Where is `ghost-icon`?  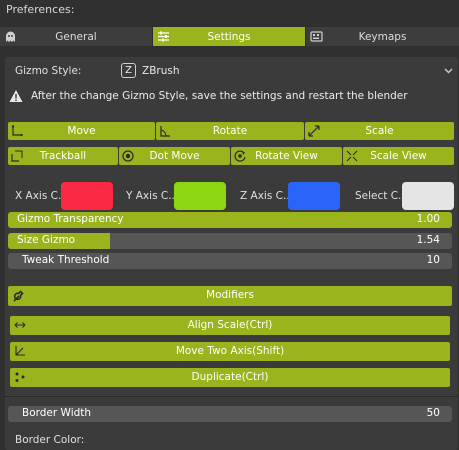 ghost-icon is located at coordinates (10, 36).